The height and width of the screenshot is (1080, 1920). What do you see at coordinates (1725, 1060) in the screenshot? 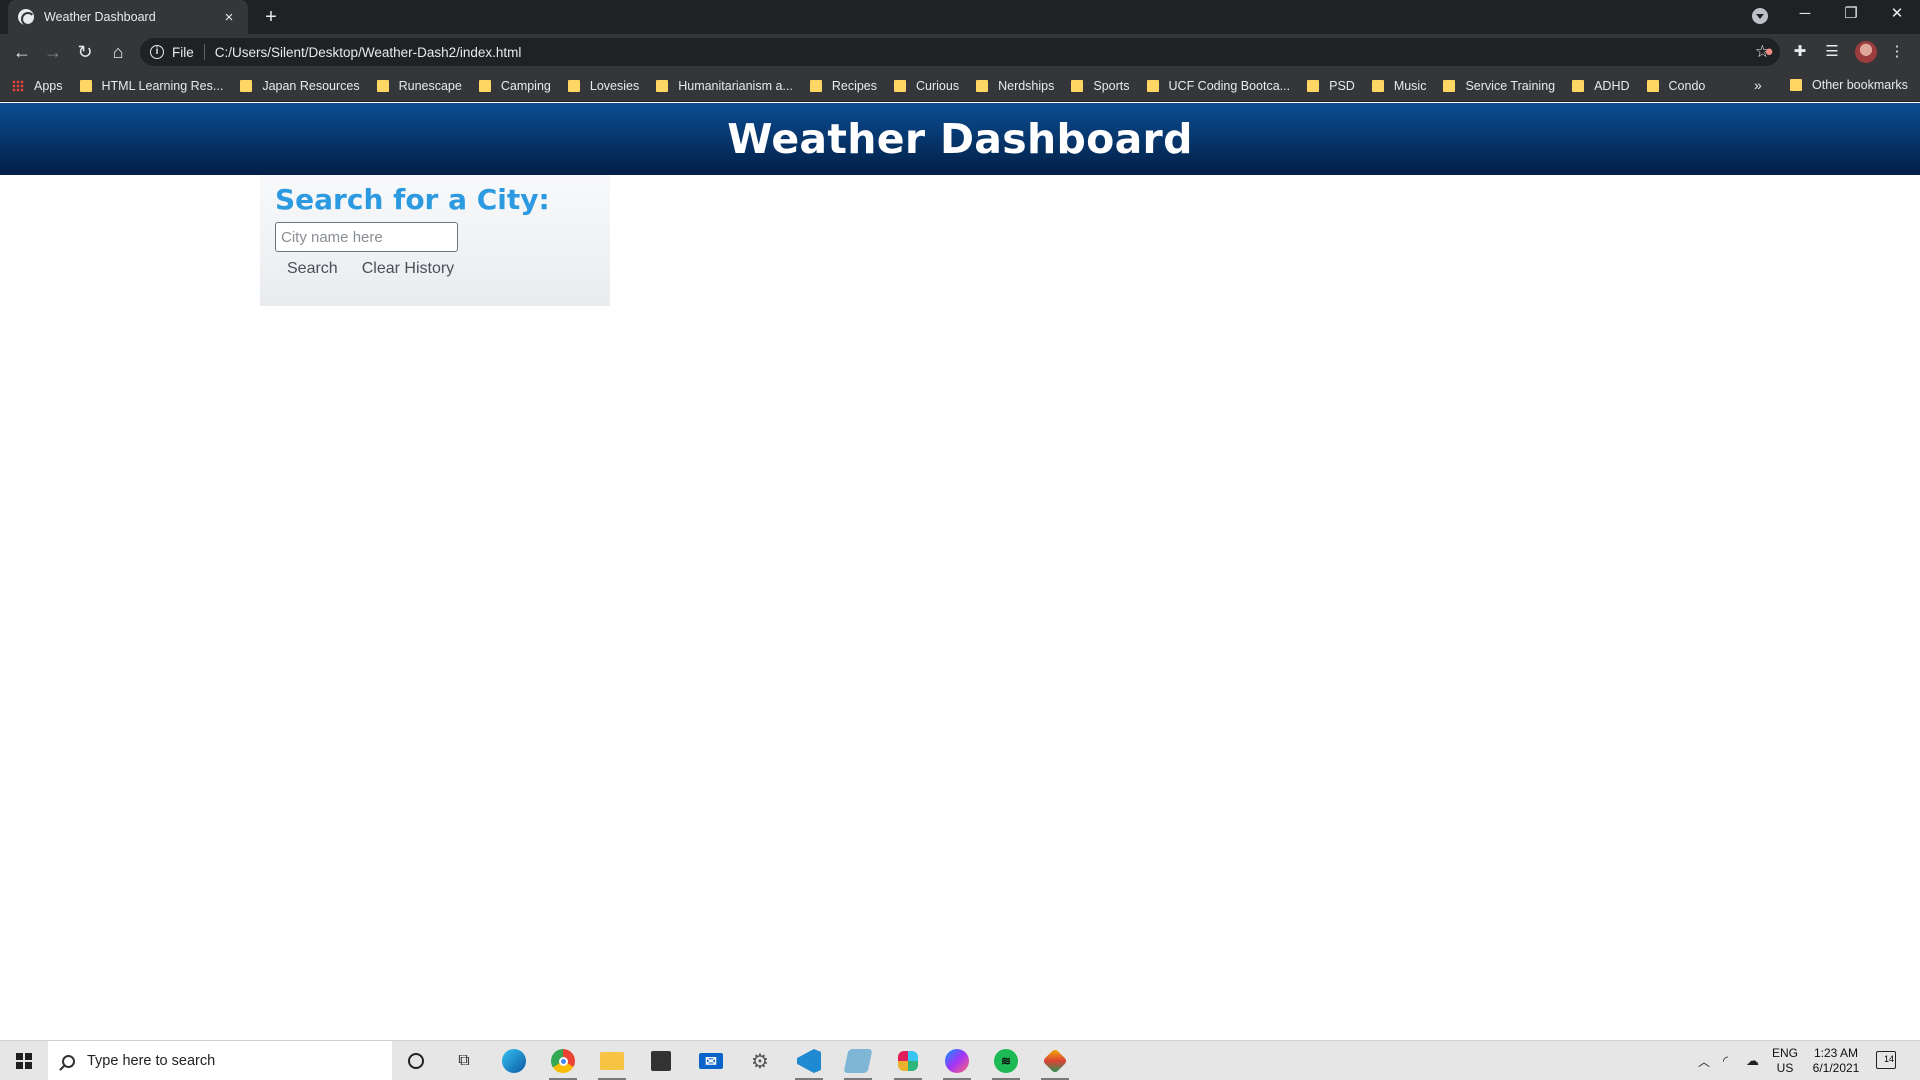
I see `network-icon: ◜` at bounding box center [1725, 1060].